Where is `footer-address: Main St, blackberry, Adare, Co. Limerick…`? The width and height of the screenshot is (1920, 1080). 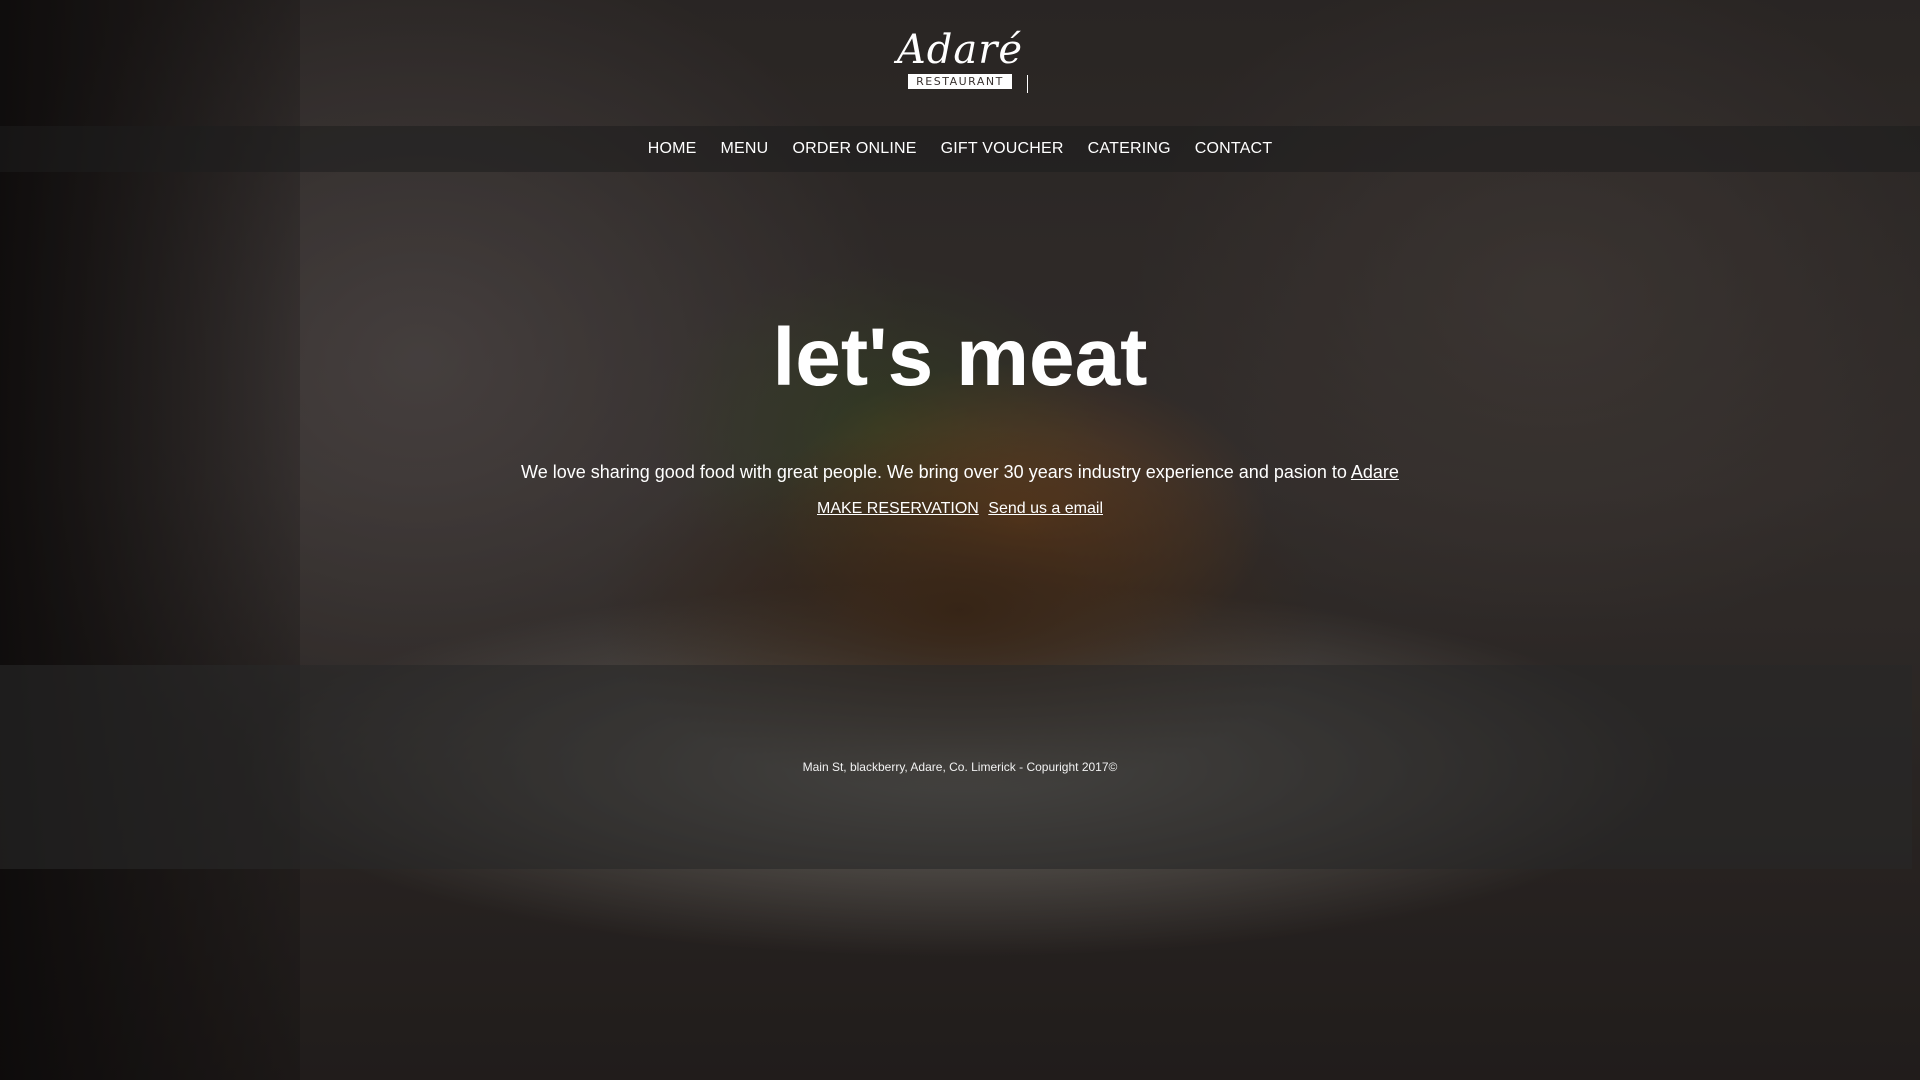 footer-address: Main St, blackberry, Adare, Co. Limerick… is located at coordinates (960, 767).